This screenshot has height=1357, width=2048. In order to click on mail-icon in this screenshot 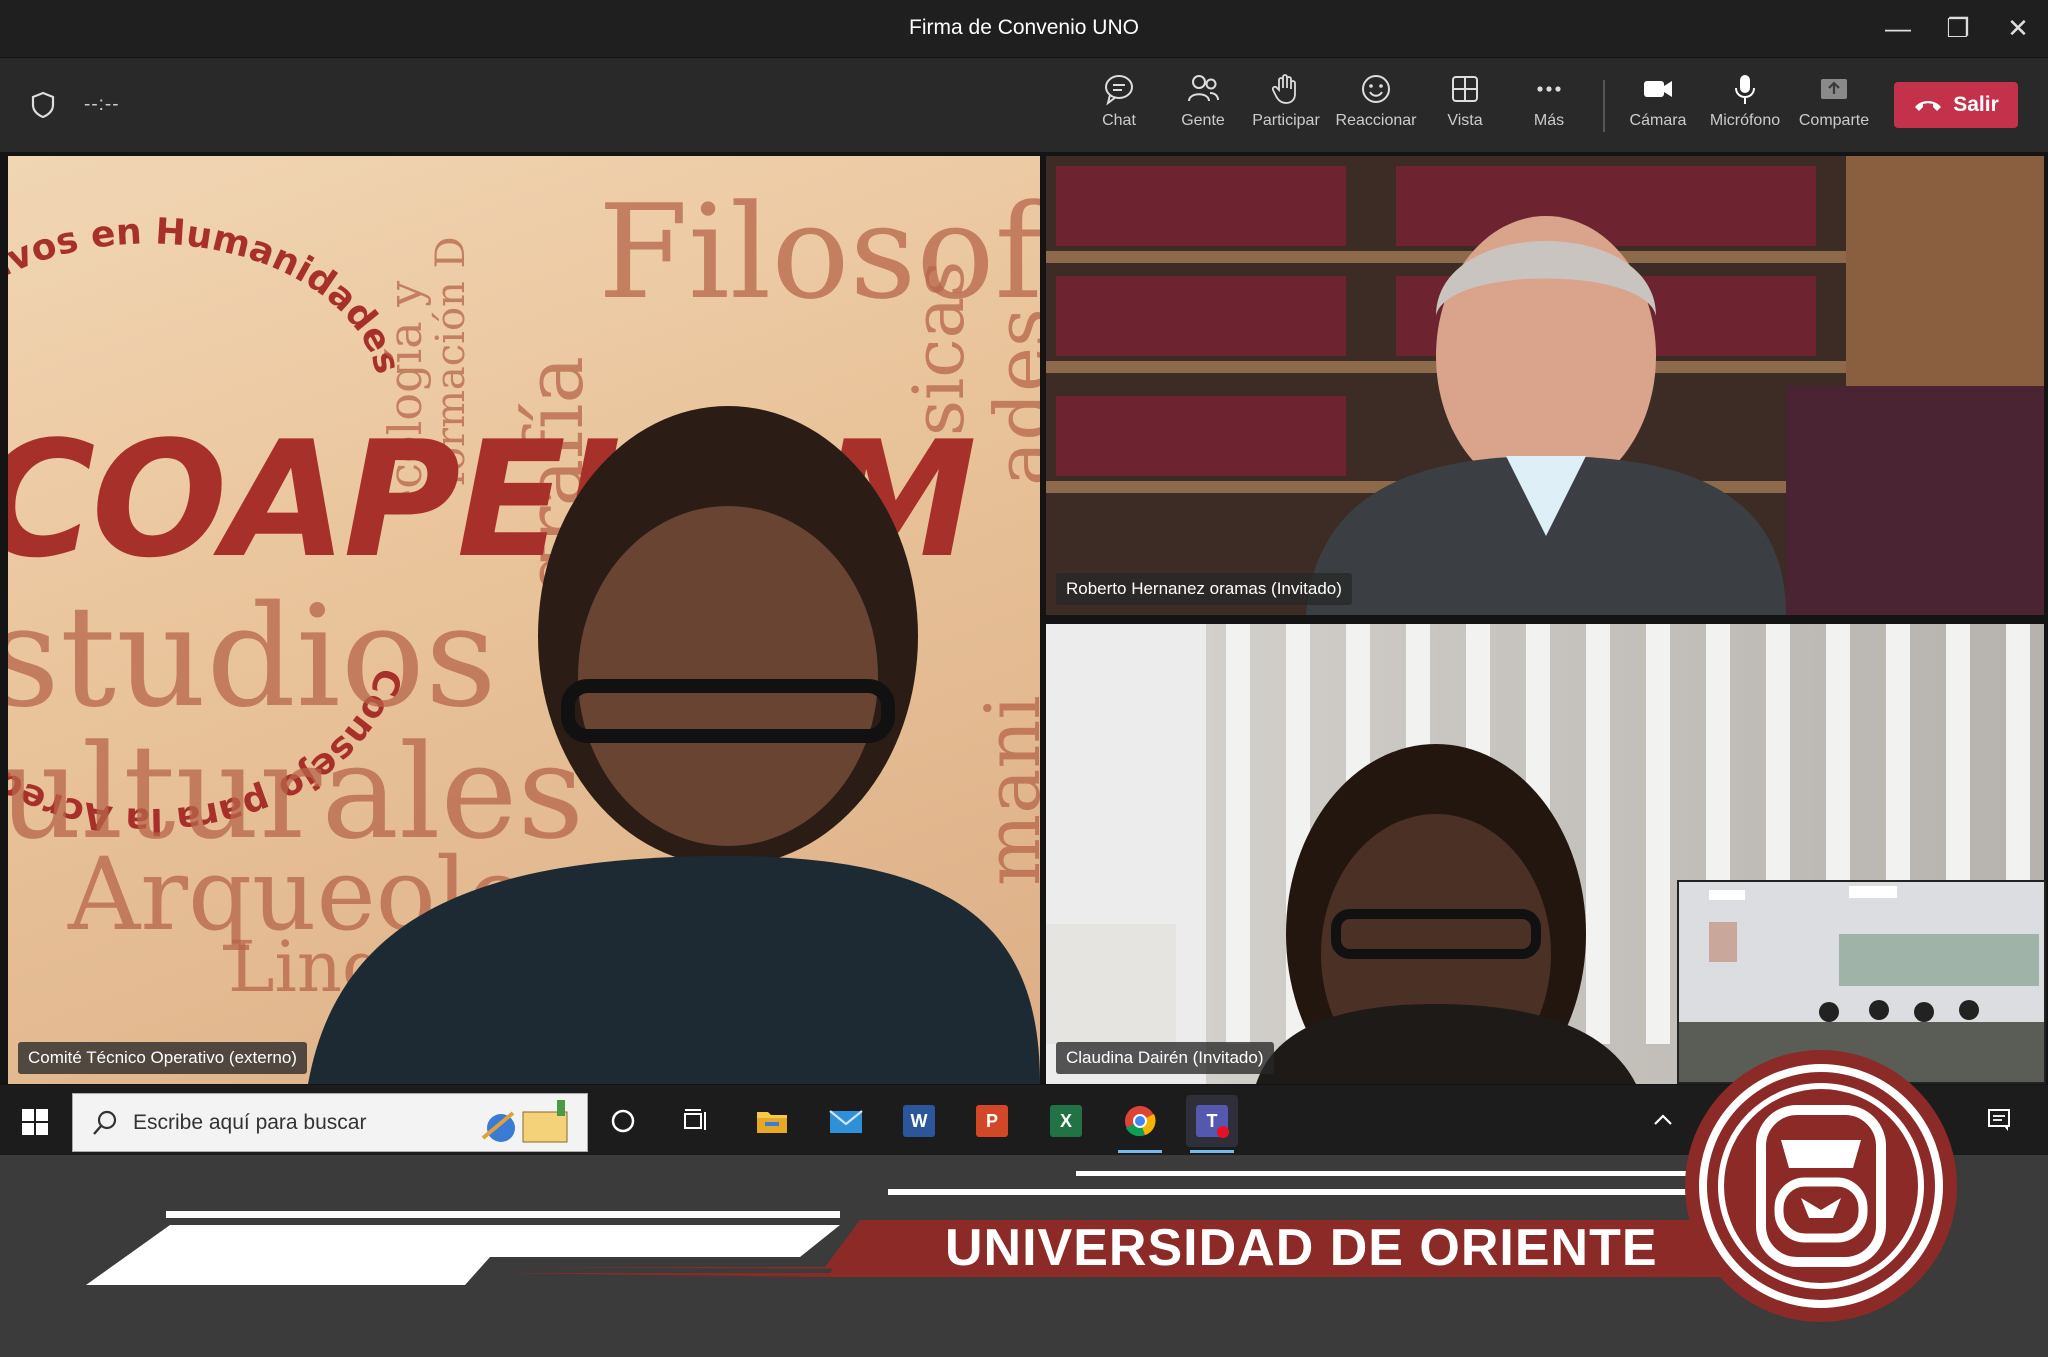, I will do `click(846, 1121)`.